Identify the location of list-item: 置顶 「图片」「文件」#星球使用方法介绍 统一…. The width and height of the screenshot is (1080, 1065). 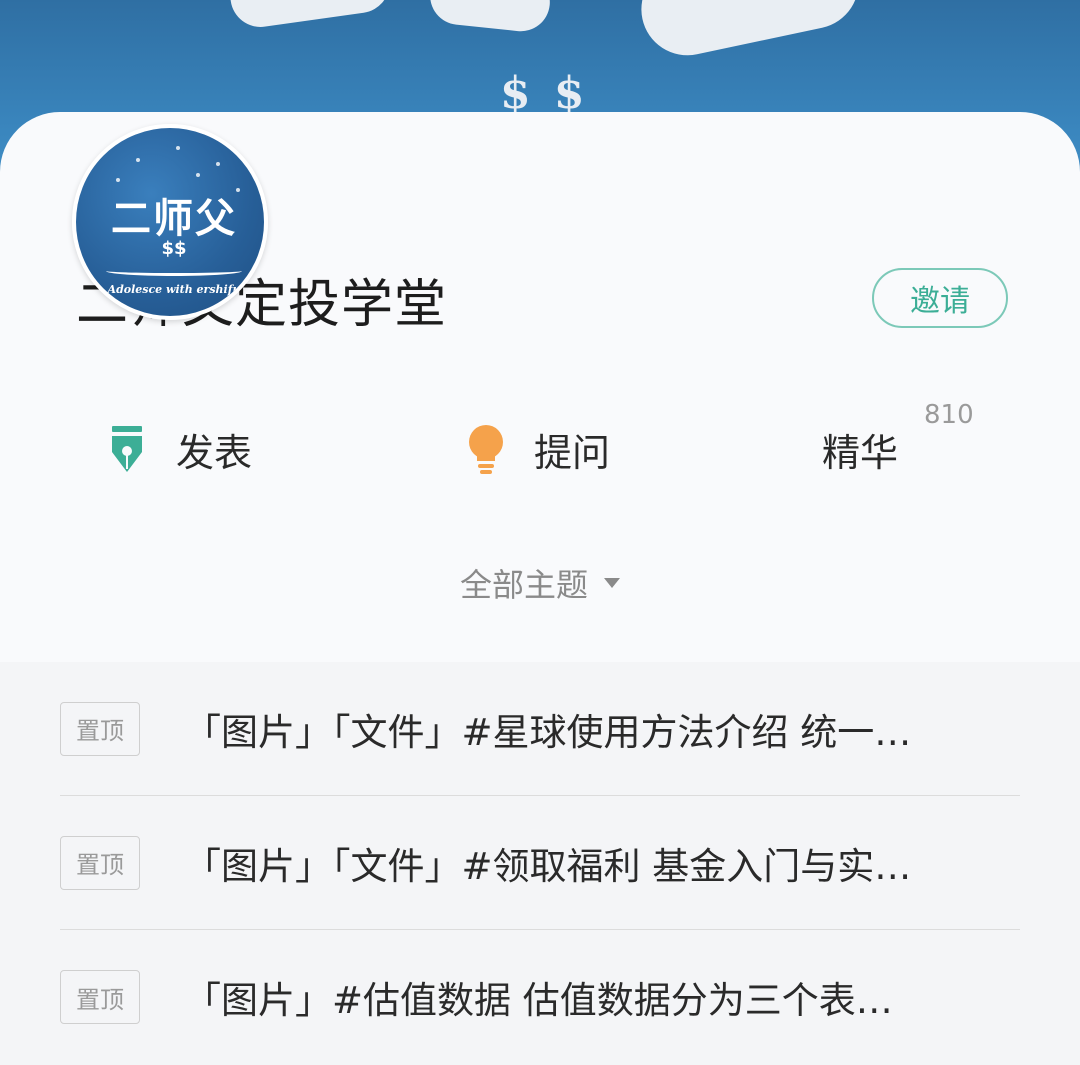
(540, 729).